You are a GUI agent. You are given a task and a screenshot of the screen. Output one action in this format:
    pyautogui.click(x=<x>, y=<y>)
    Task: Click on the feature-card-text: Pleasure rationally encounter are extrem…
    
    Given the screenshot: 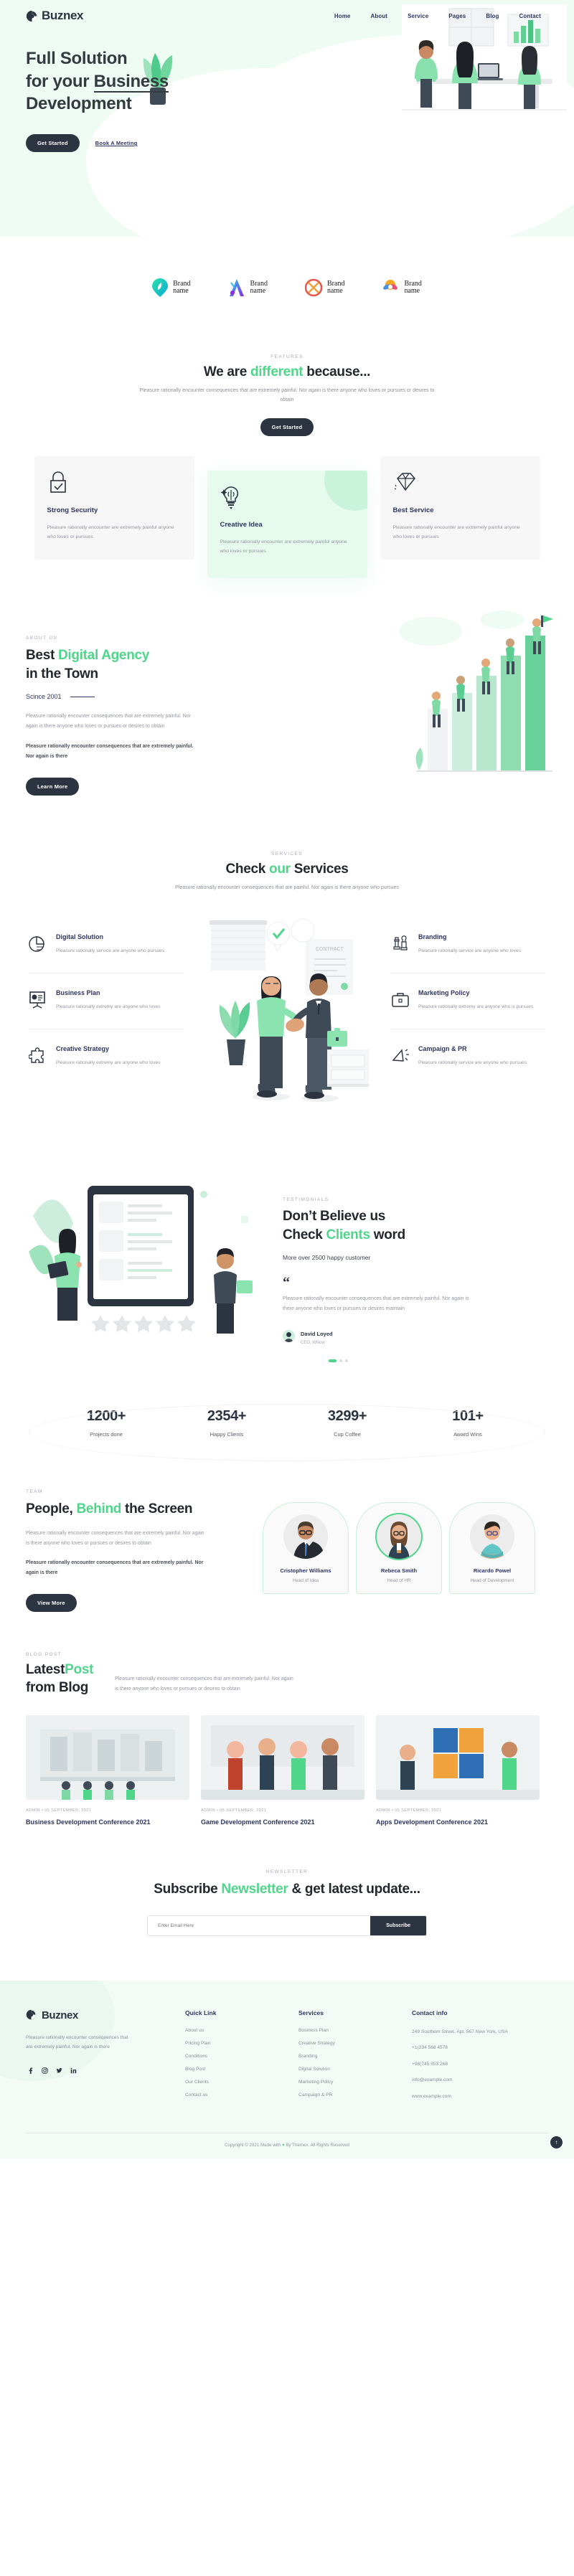 What is the action you would take?
    pyautogui.click(x=456, y=532)
    